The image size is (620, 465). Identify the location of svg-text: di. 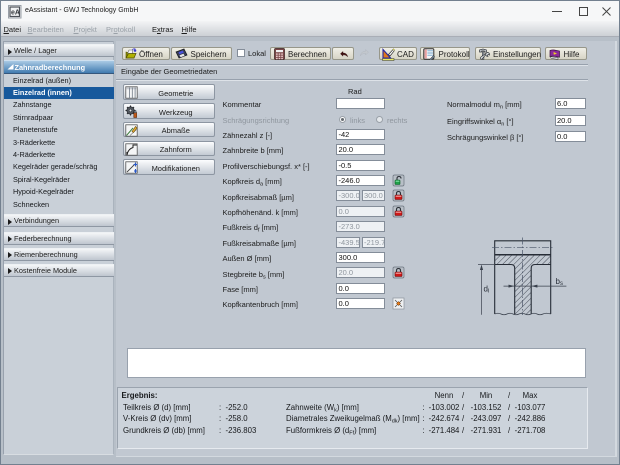
(487, 290).